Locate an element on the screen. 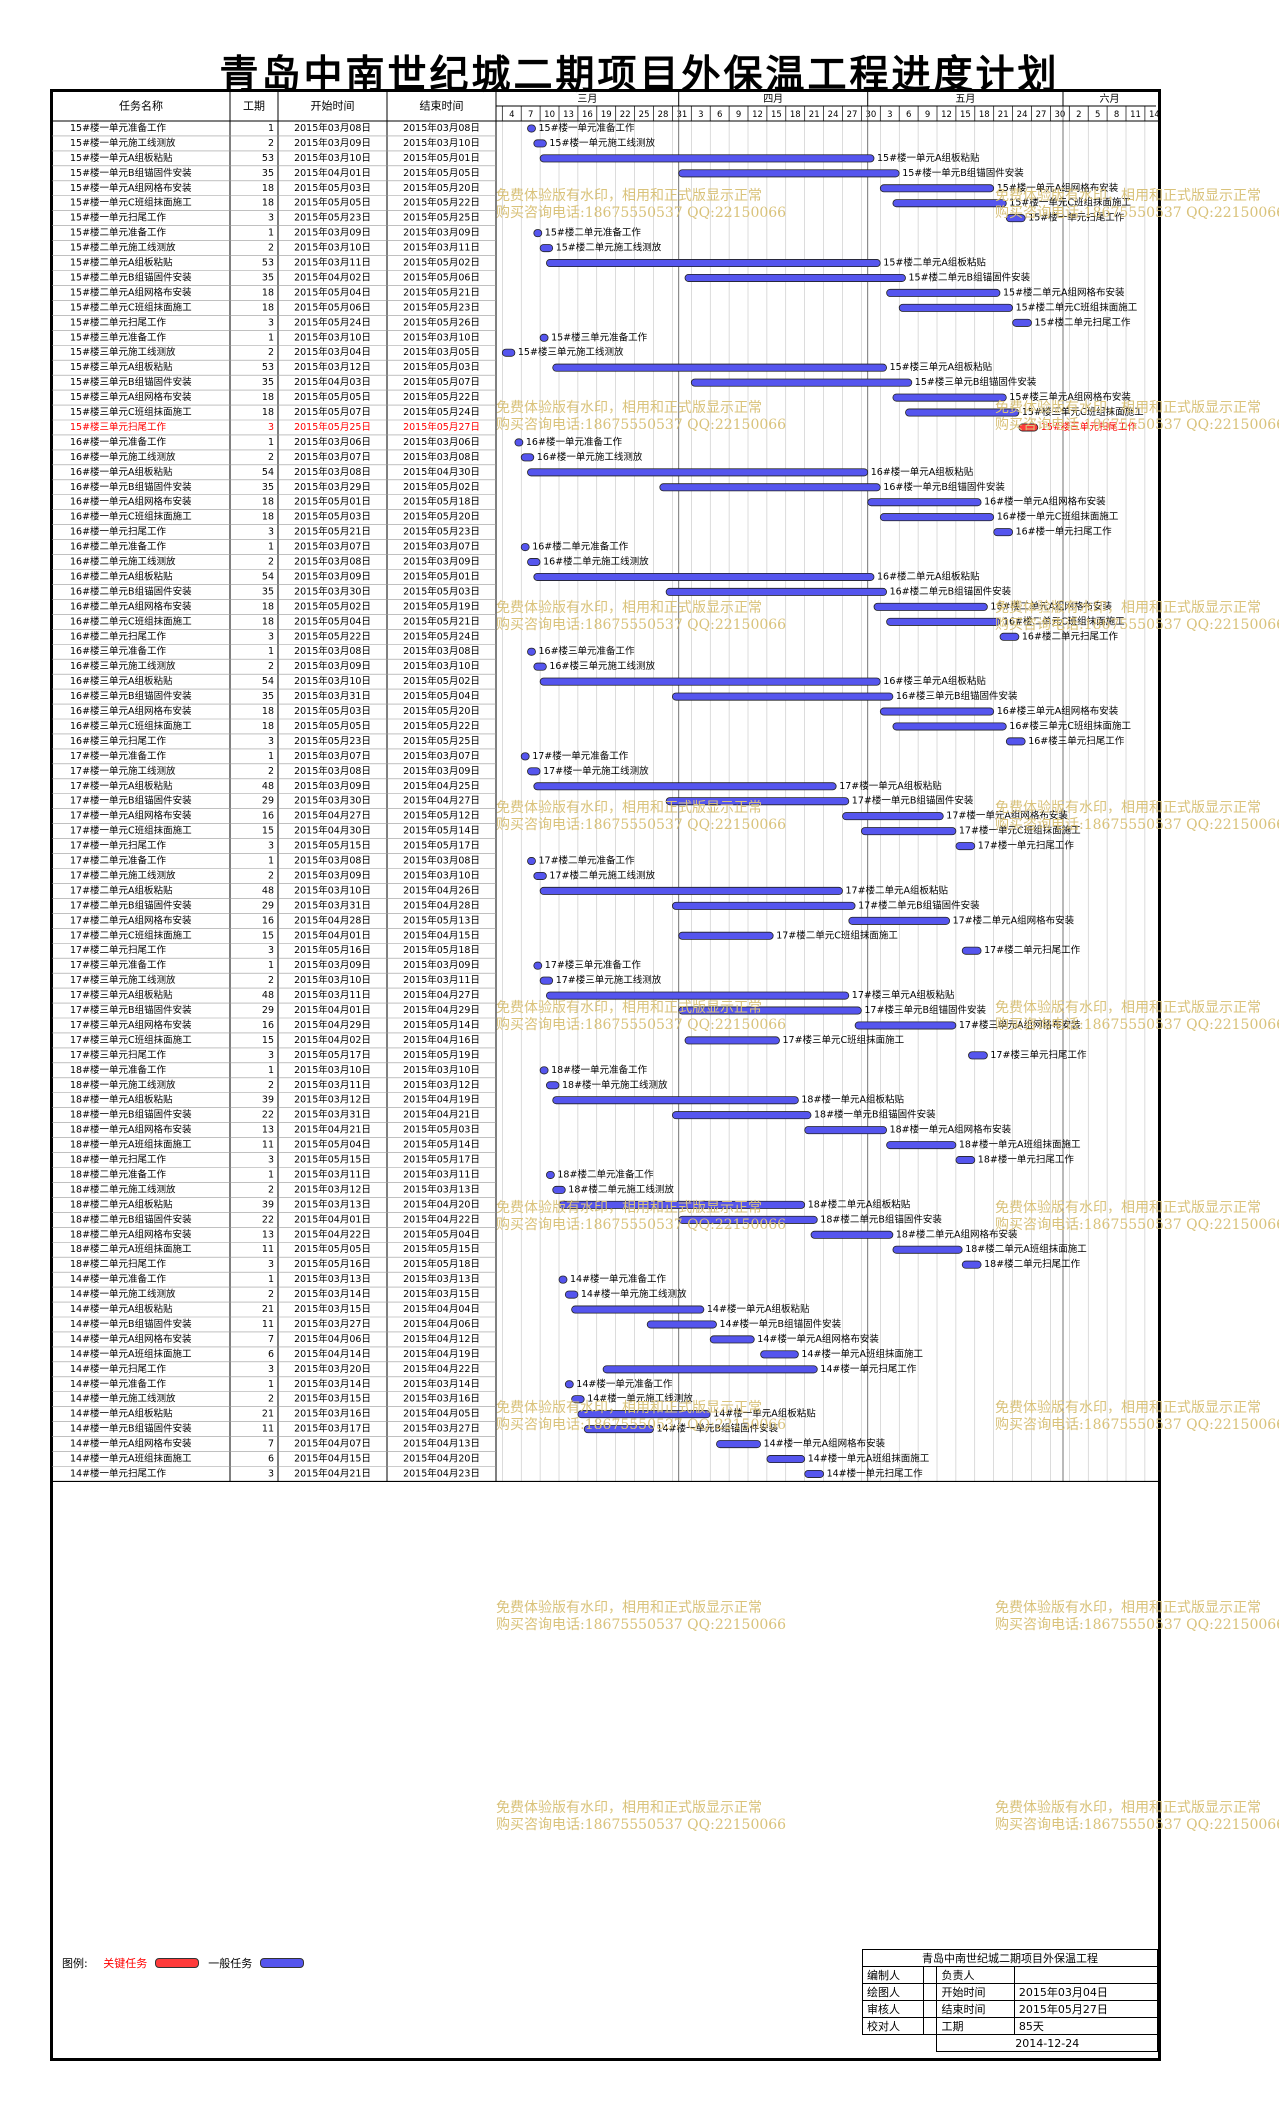 This screenshot has height=2108, width=1279. task-end: 2015年05月27日 is located at coordinates (441, 427).